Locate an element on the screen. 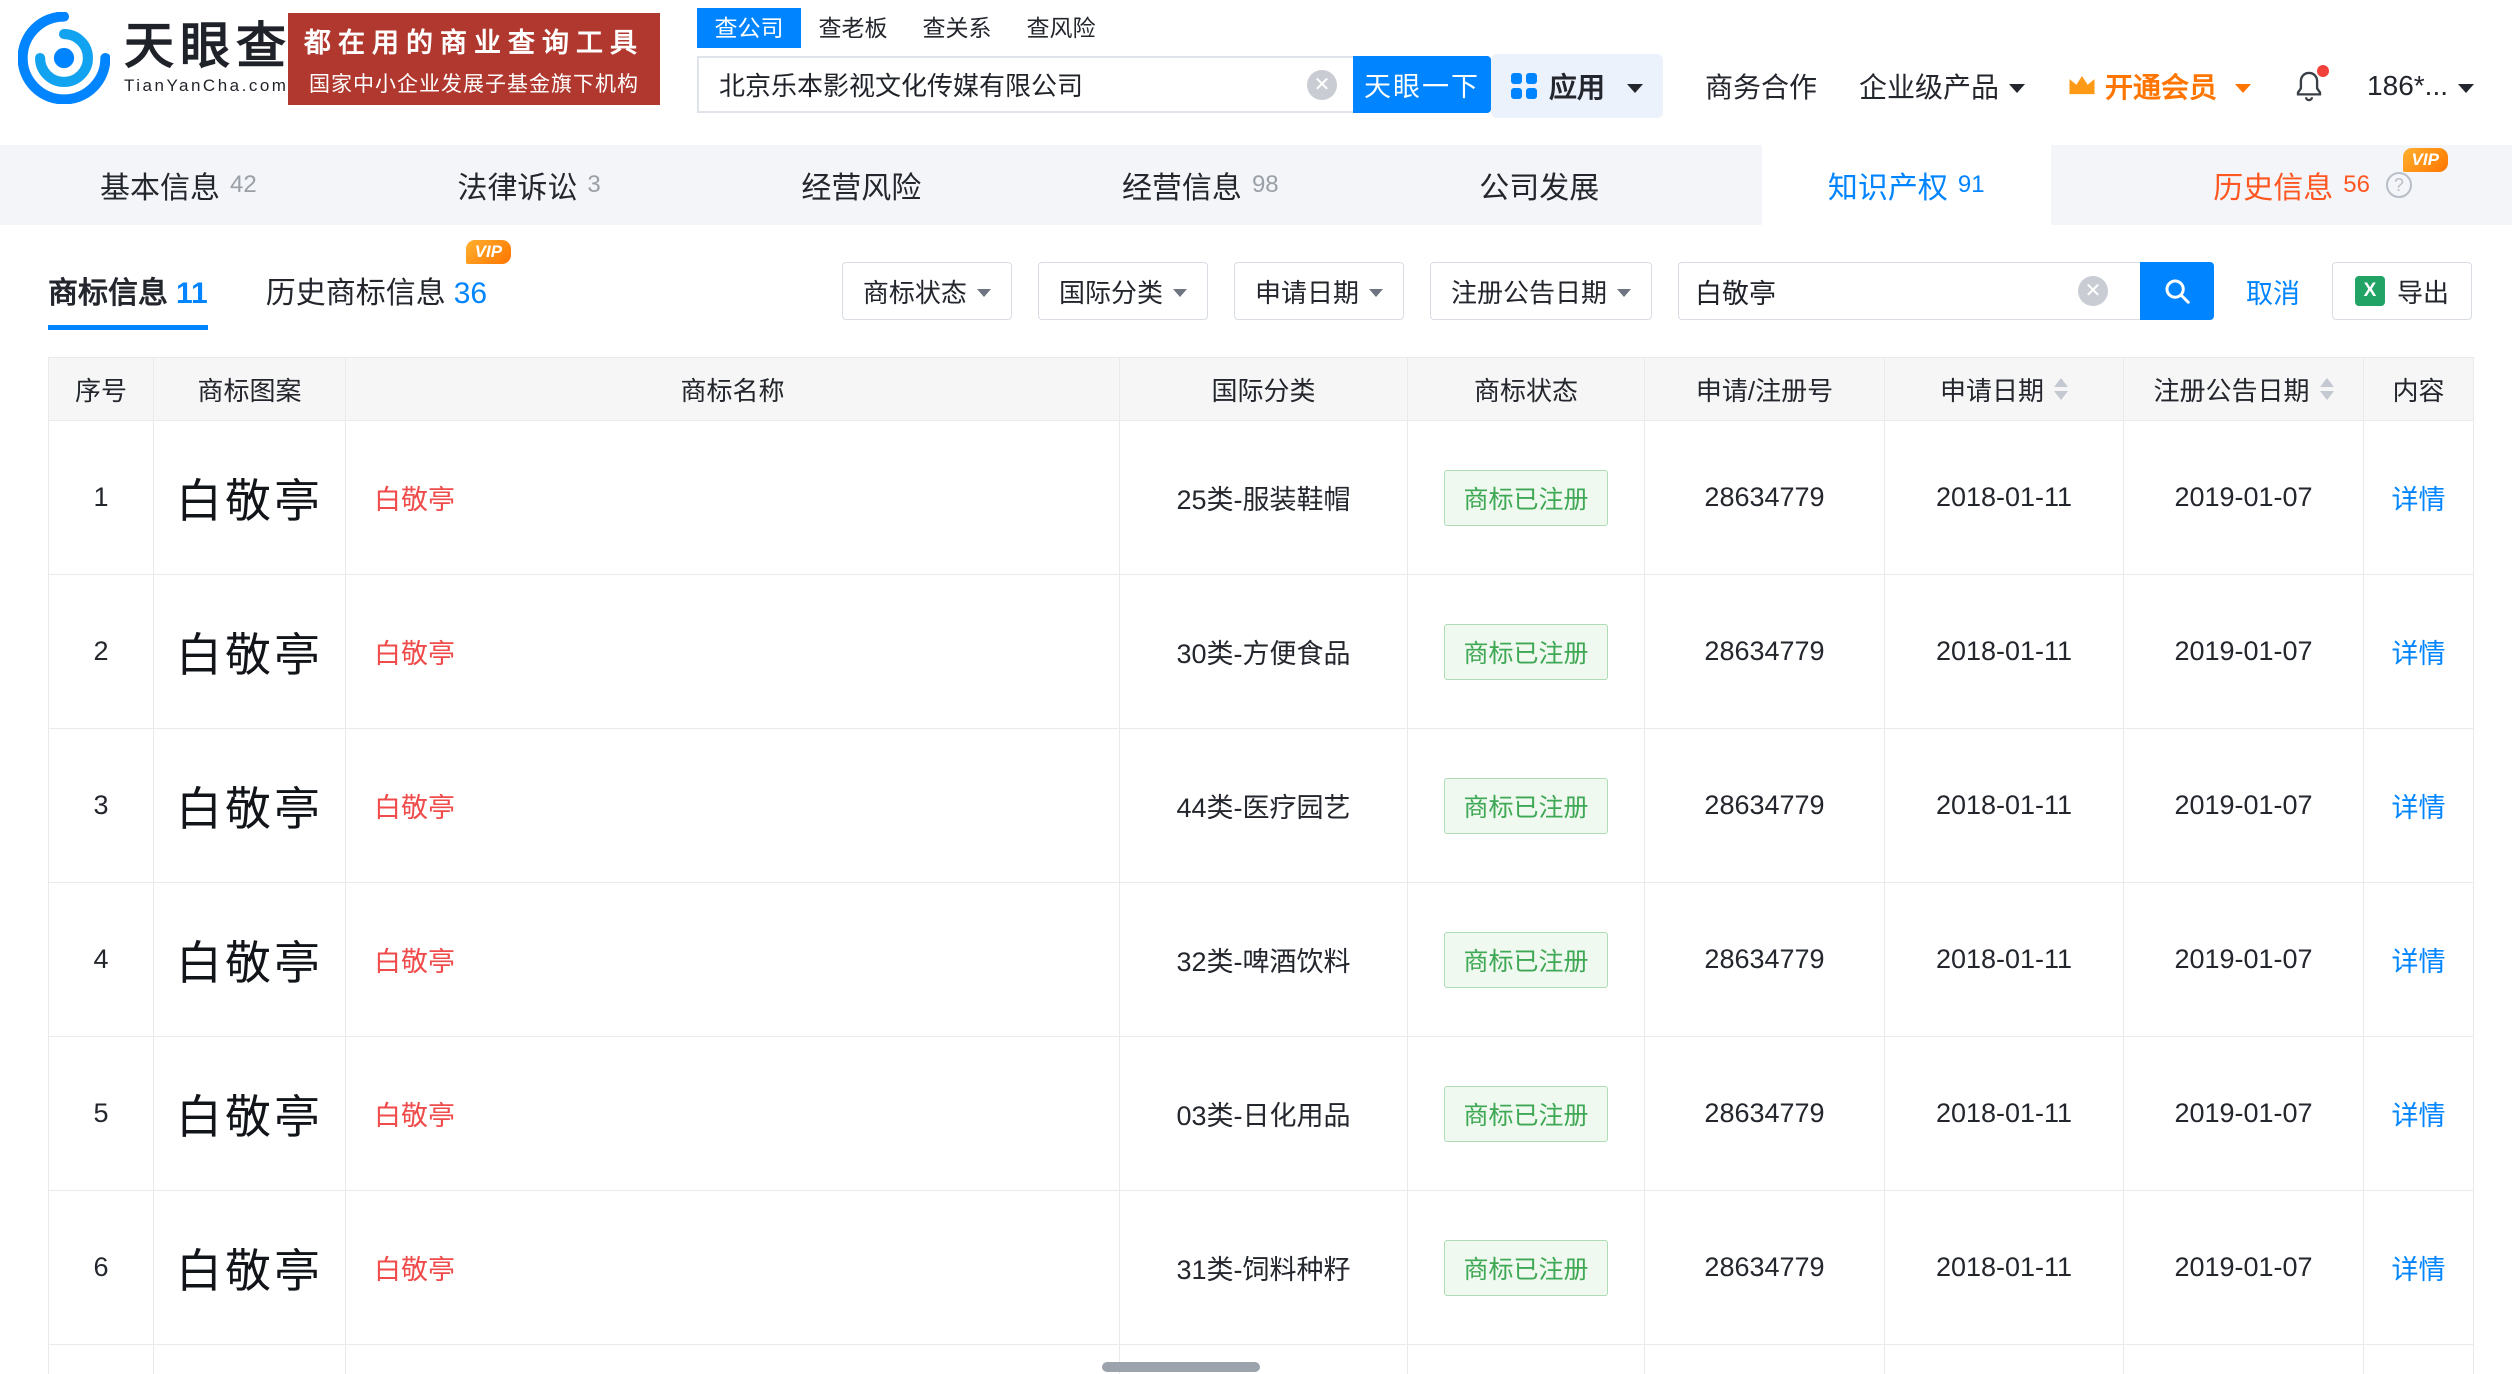  vip-badge: VIP is located at coordinates (488, 252).